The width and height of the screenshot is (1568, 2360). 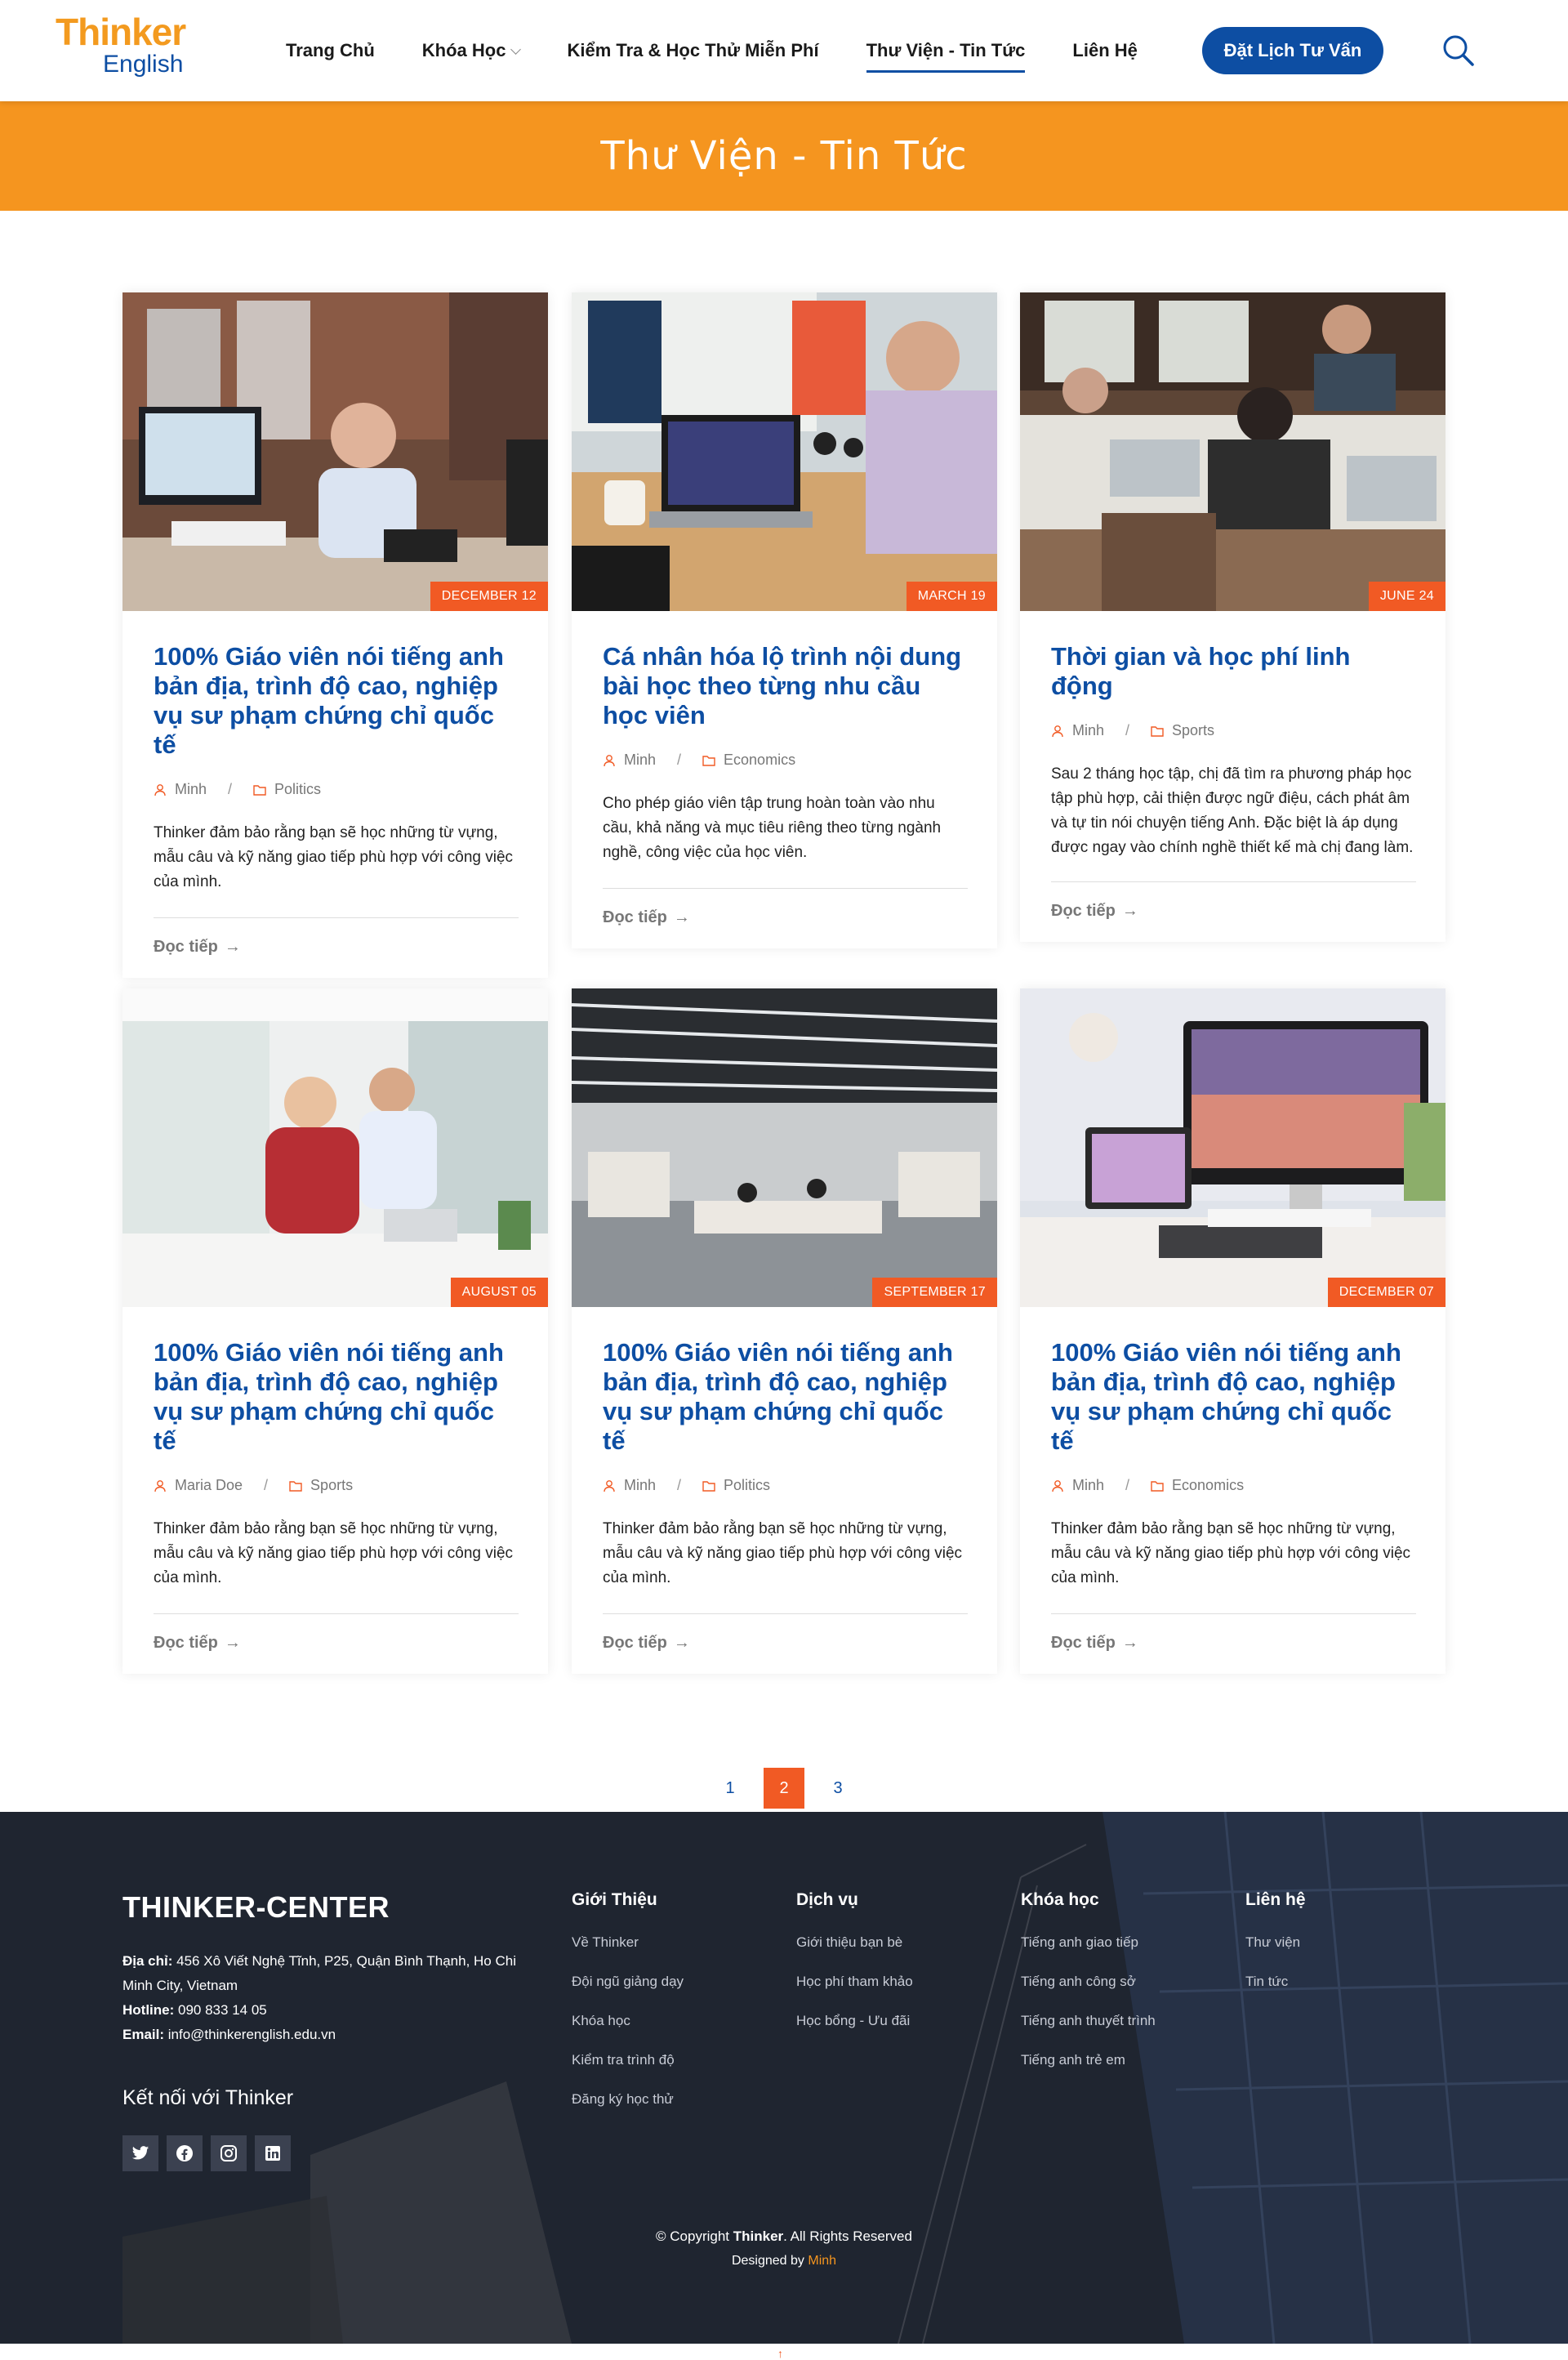 I want to click on post-author: Maria Doe, so click(x=209, y=1485).